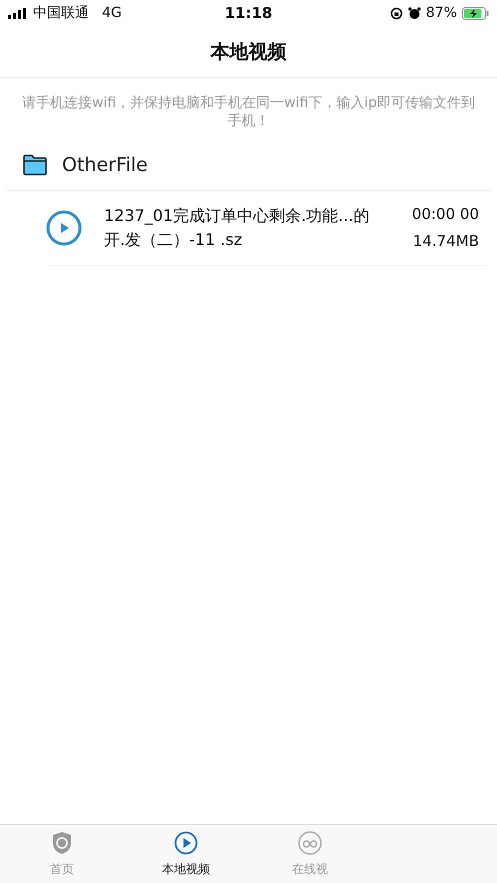 This screenshot has height=883, width=497. What do you see at coordinates (105, 165) in the screenshot?
I see `folder-name: OtherFile` at bounding box center [105, 165].